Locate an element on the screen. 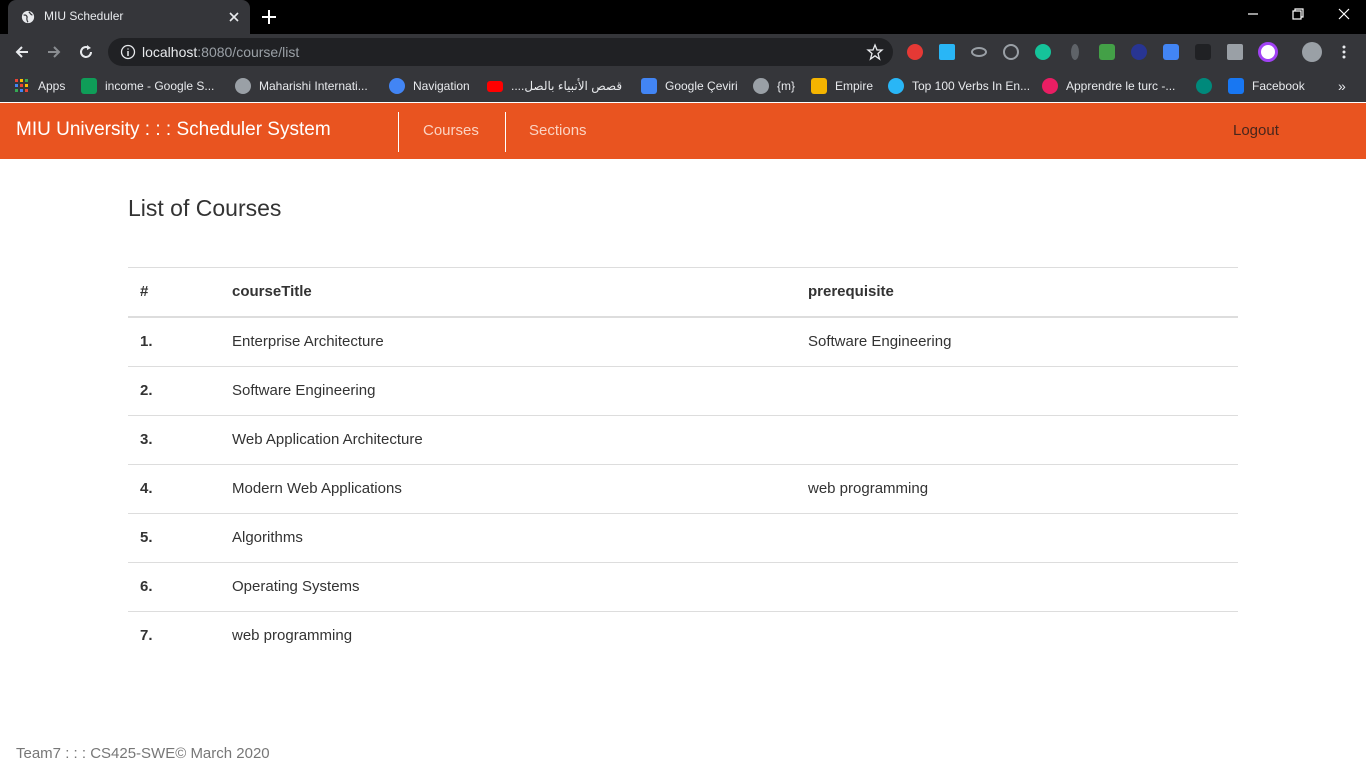 Image resolution: width=1366 pixels, height=768 pixels. header-num: # is located at coordinates (144, 291).